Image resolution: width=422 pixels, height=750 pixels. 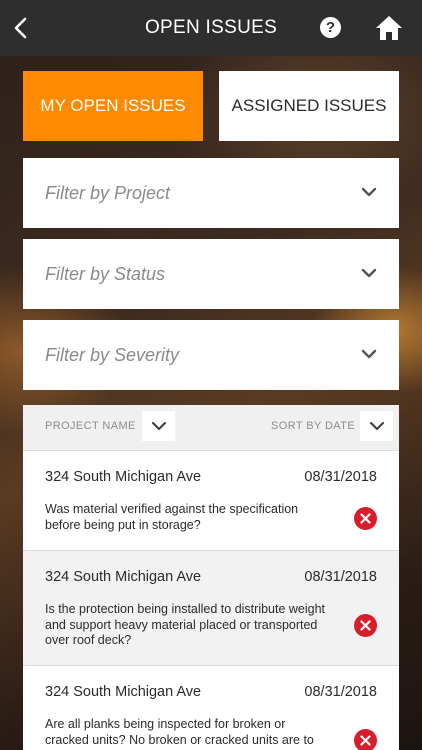 I want to click on filter-status-placeholder: Filter by Status, so click(x=105, y=273).